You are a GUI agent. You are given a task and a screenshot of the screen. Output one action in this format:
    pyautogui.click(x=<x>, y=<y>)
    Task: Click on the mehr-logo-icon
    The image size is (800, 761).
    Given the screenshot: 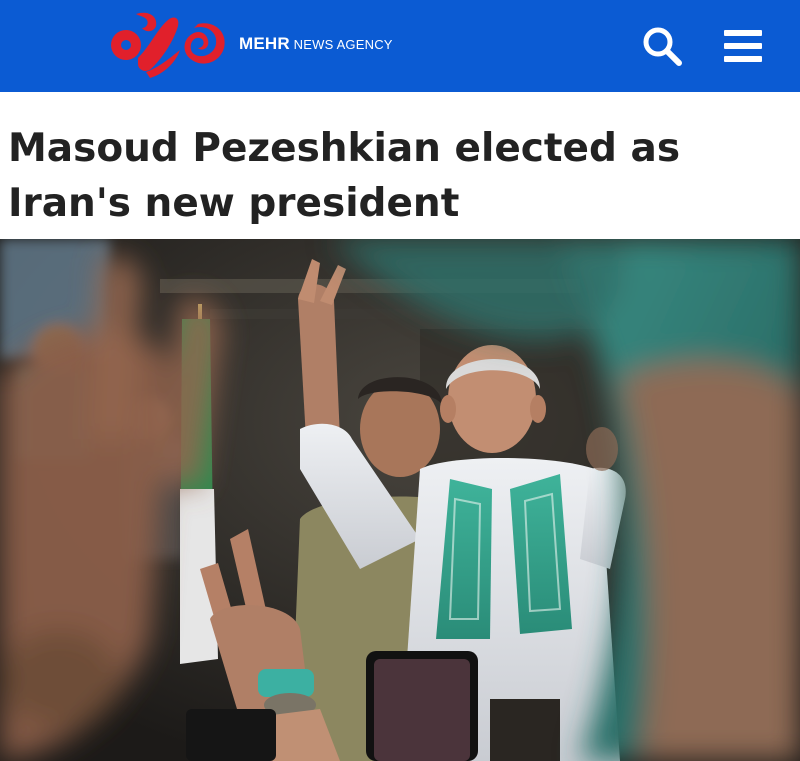 What is the action you would take?
    pyautogui.click(x=168, y=45)
    